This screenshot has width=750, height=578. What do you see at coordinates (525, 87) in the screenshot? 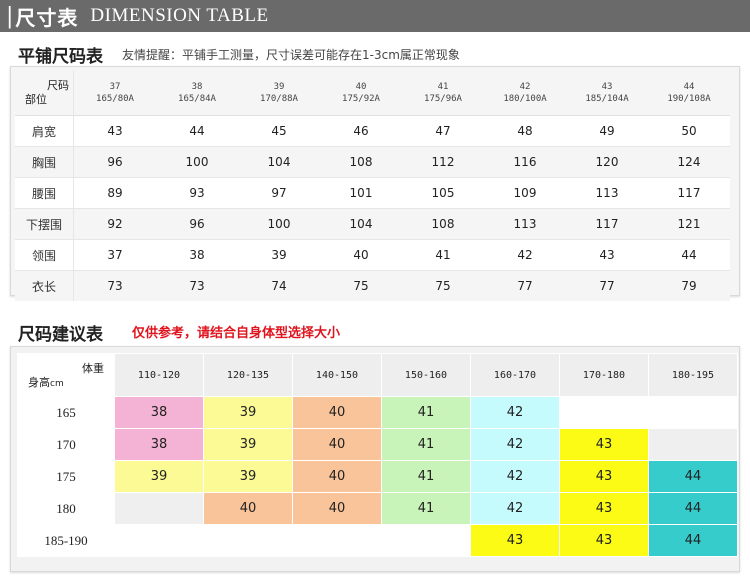
I see `size-number: 42` at bounding box center [525, 87].